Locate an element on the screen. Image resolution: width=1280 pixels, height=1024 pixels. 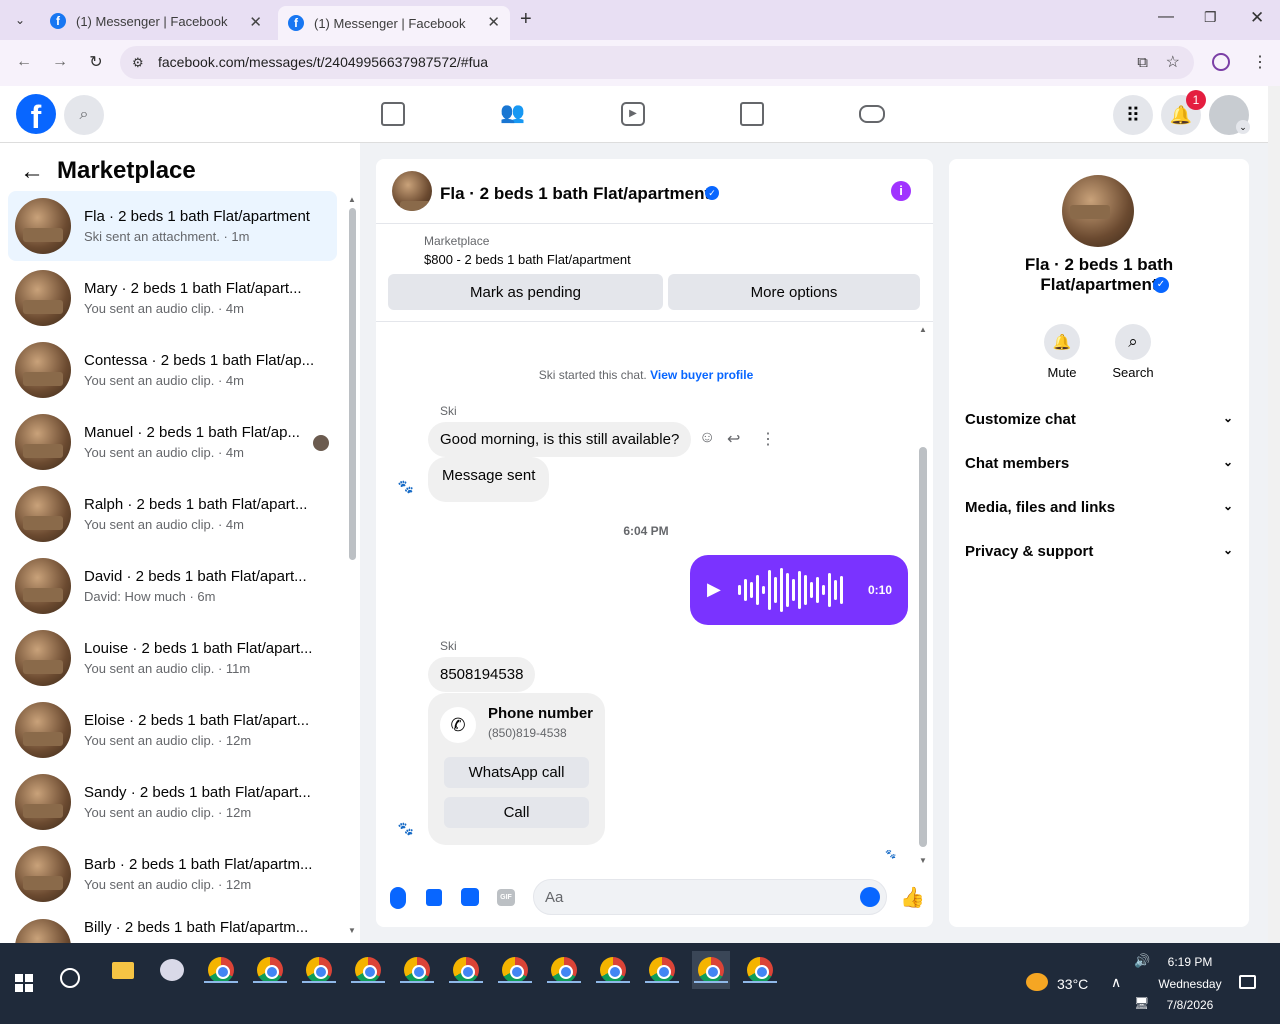
video-icon: ▶ is located at coordinates (633, 114).